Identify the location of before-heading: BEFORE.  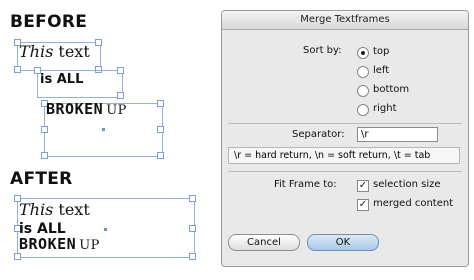
(49, 22).